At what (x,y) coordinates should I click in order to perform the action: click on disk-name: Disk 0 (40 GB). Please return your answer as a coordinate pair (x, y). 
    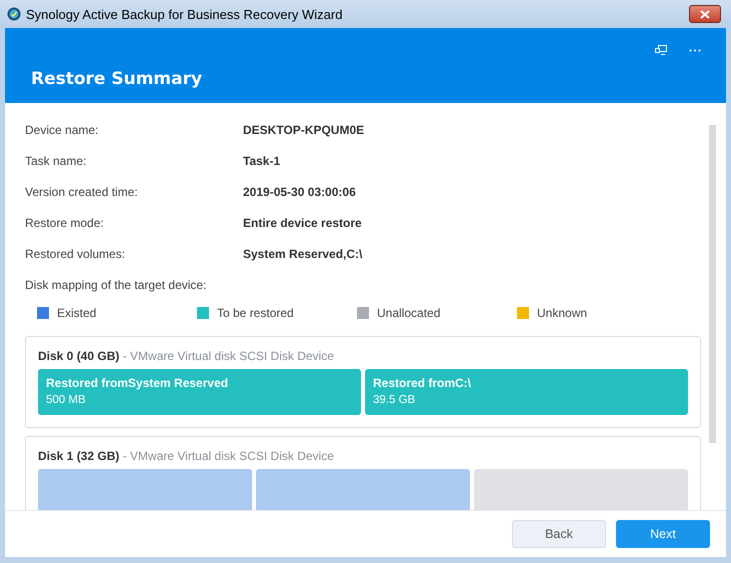
    Looking at the image, I should click on (79, 356).